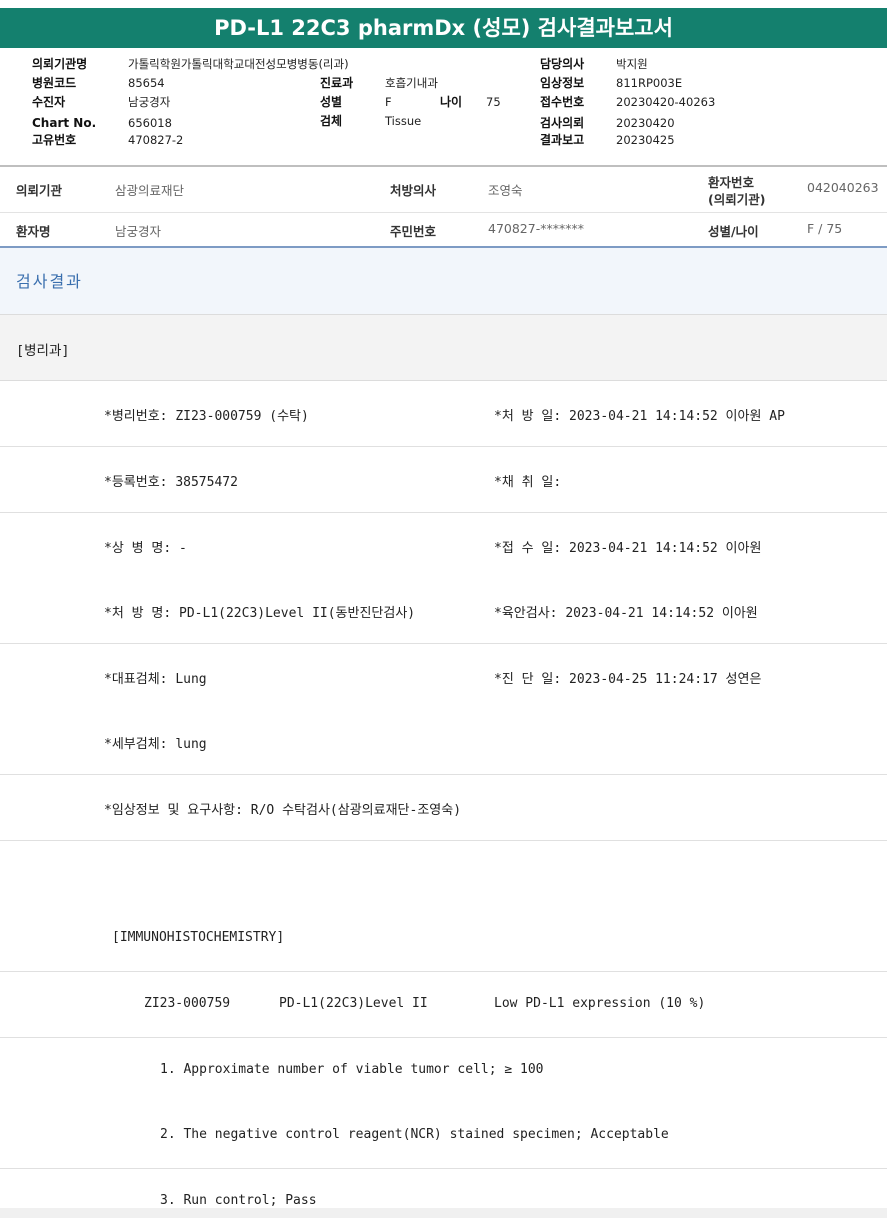 The height and width of the screenshot is (1218, 887). Describe the element at coordinates (33, 231) in the screenshot. I see `patient-name-label: 환자명` at that location.